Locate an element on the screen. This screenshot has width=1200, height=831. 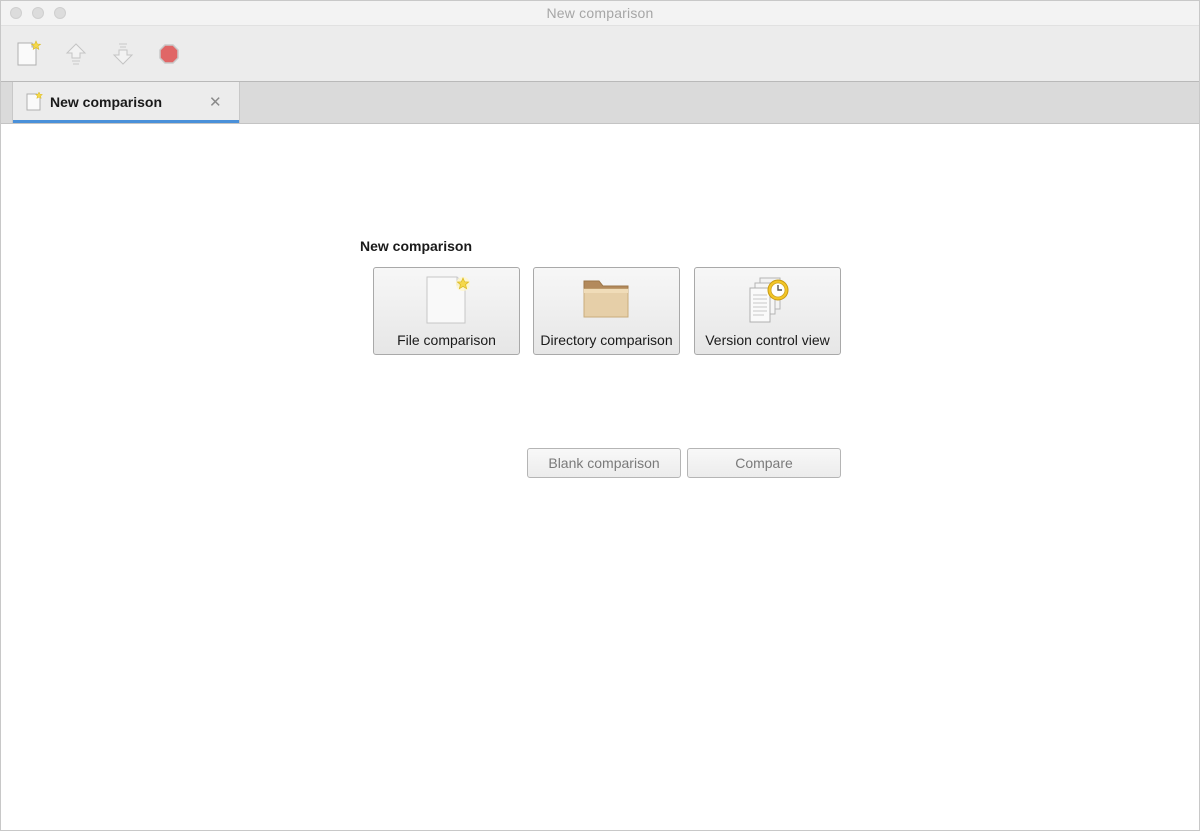
title-bar: New comparison is located at coordinates (600, 13).